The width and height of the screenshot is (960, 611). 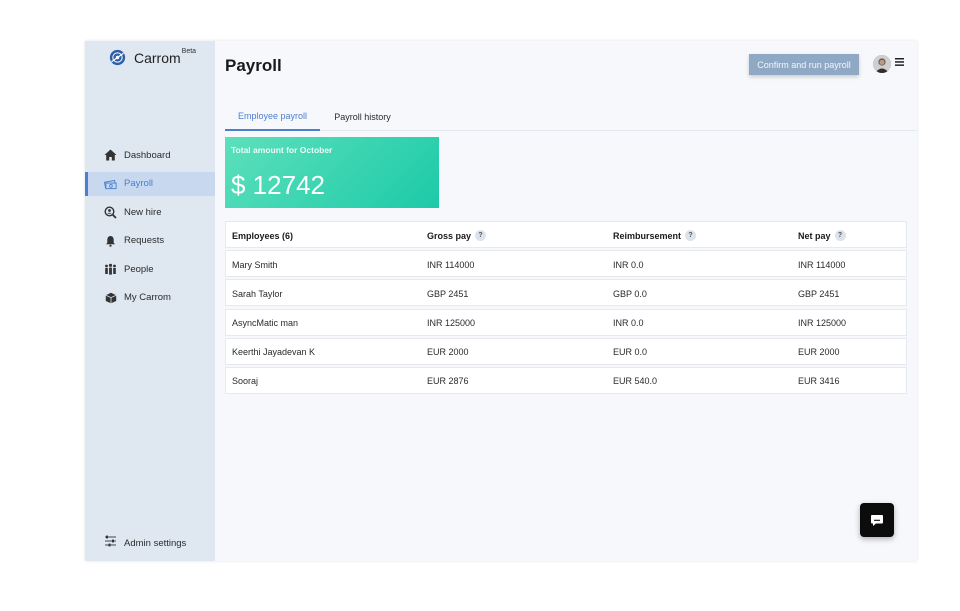 I want to click on beta-badge: Beta, so click(x=189, y=51).